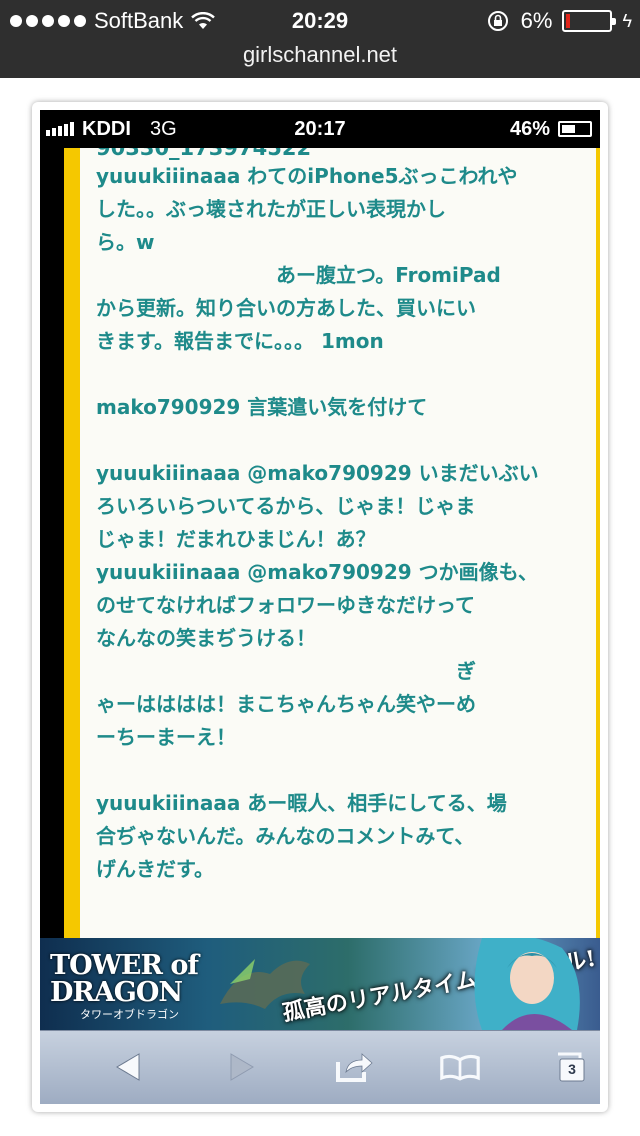 The height and width of the screenshot is (1136, 640). What do you see at coordinates (125, 242) in the screenshot?
I see `comment-line: ら。w` at bounding box center [125, 242].